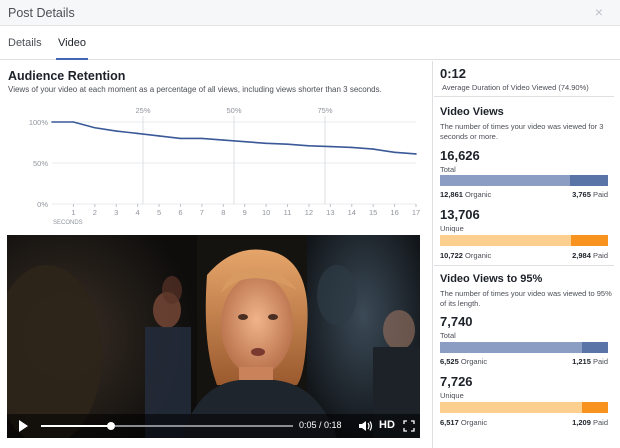  What do you see at coordinates (310, 43) in the screenshot?
I see `tab-bar: Details Video` at bounding box center [310, 43].